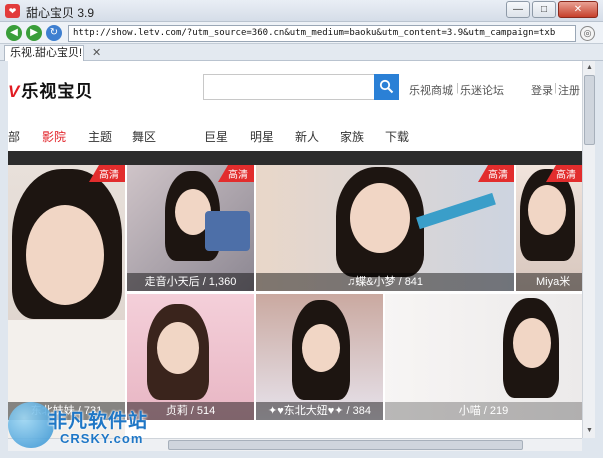  I want to click on window-title: 甜心宝贝 3.9, so click(60, 13).